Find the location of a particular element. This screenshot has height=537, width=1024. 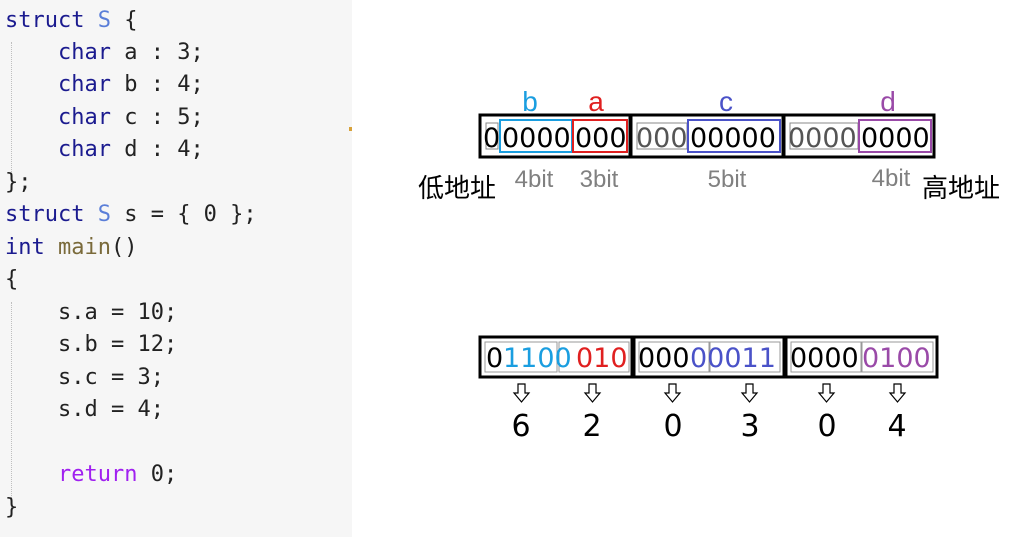

bottom-memory-row: 0 1100 010 000 00011 0000 0100 is located at coordinates (708, 357).